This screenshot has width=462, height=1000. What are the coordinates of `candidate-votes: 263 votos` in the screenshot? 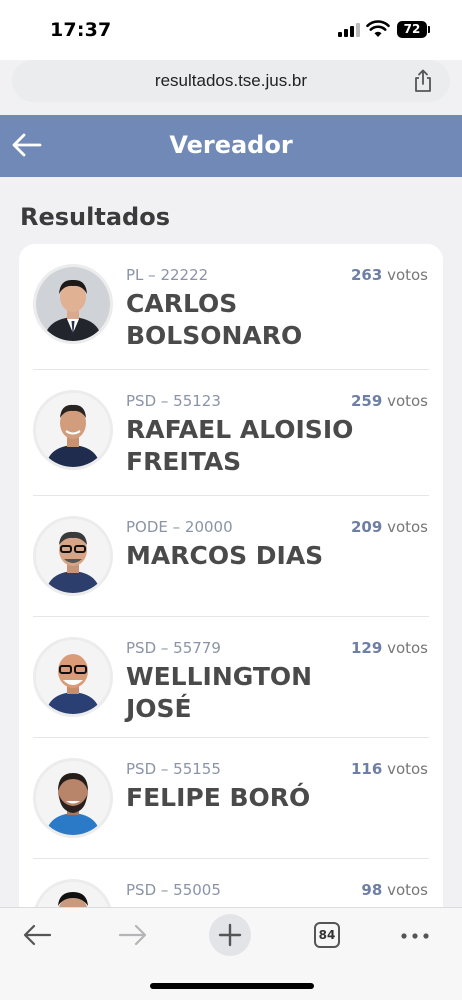 It's located at (389, 275).